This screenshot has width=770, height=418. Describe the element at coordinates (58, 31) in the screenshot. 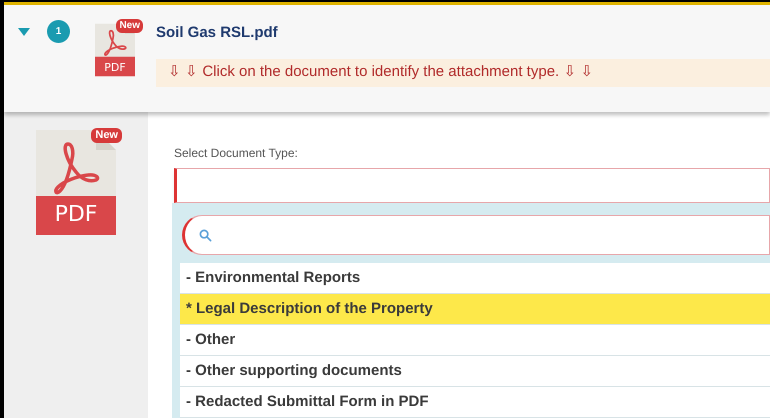

I see `number-badge: 1` at that location.